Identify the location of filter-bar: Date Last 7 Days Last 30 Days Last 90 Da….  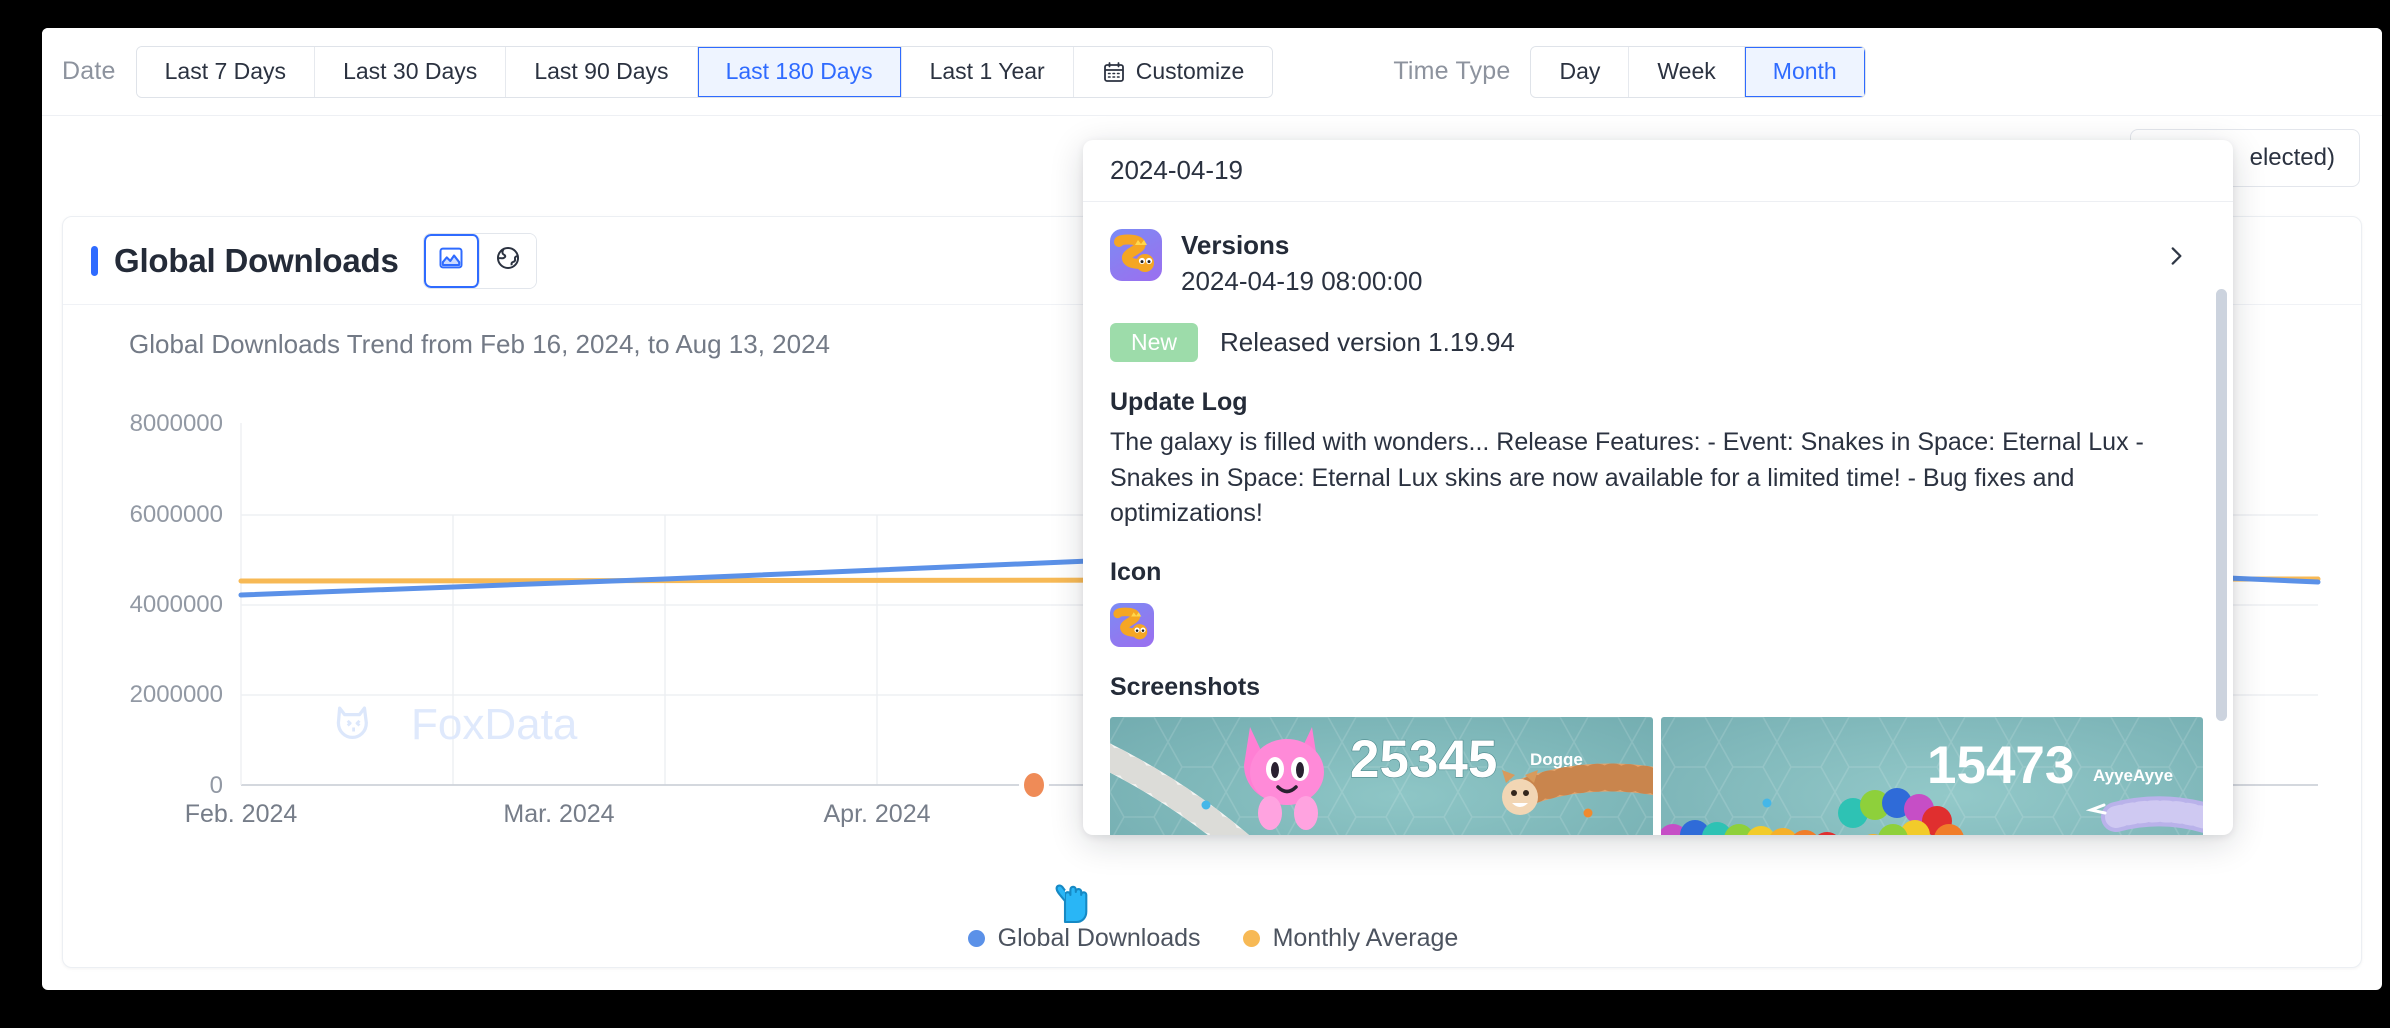
(1212, 72).